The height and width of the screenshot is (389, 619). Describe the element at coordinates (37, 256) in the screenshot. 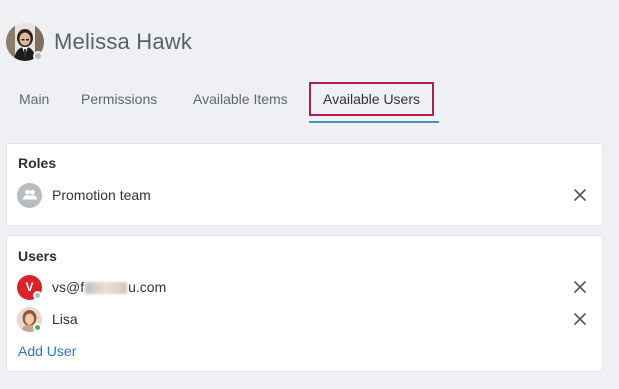

I see `users-title: Users` at that location.